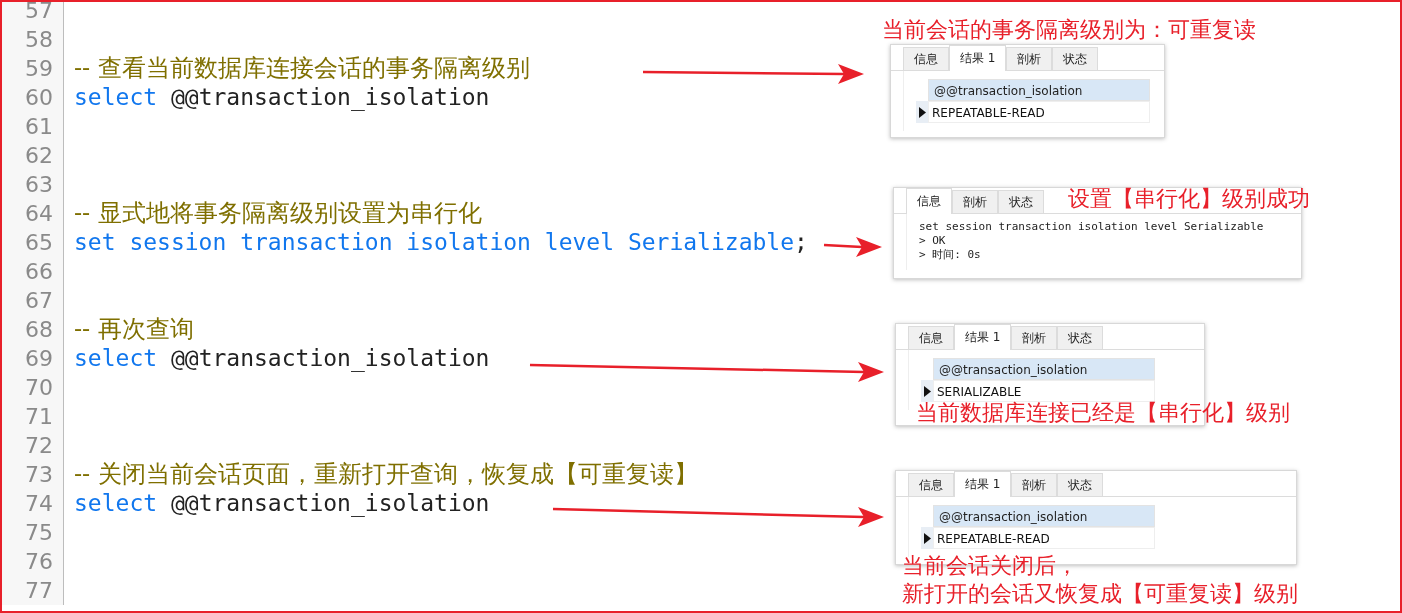 This screenshot has height=613, width=1402. Describe the element at coordinates (33, 184) in the screenshot. I see `line-number: 63` at that location.